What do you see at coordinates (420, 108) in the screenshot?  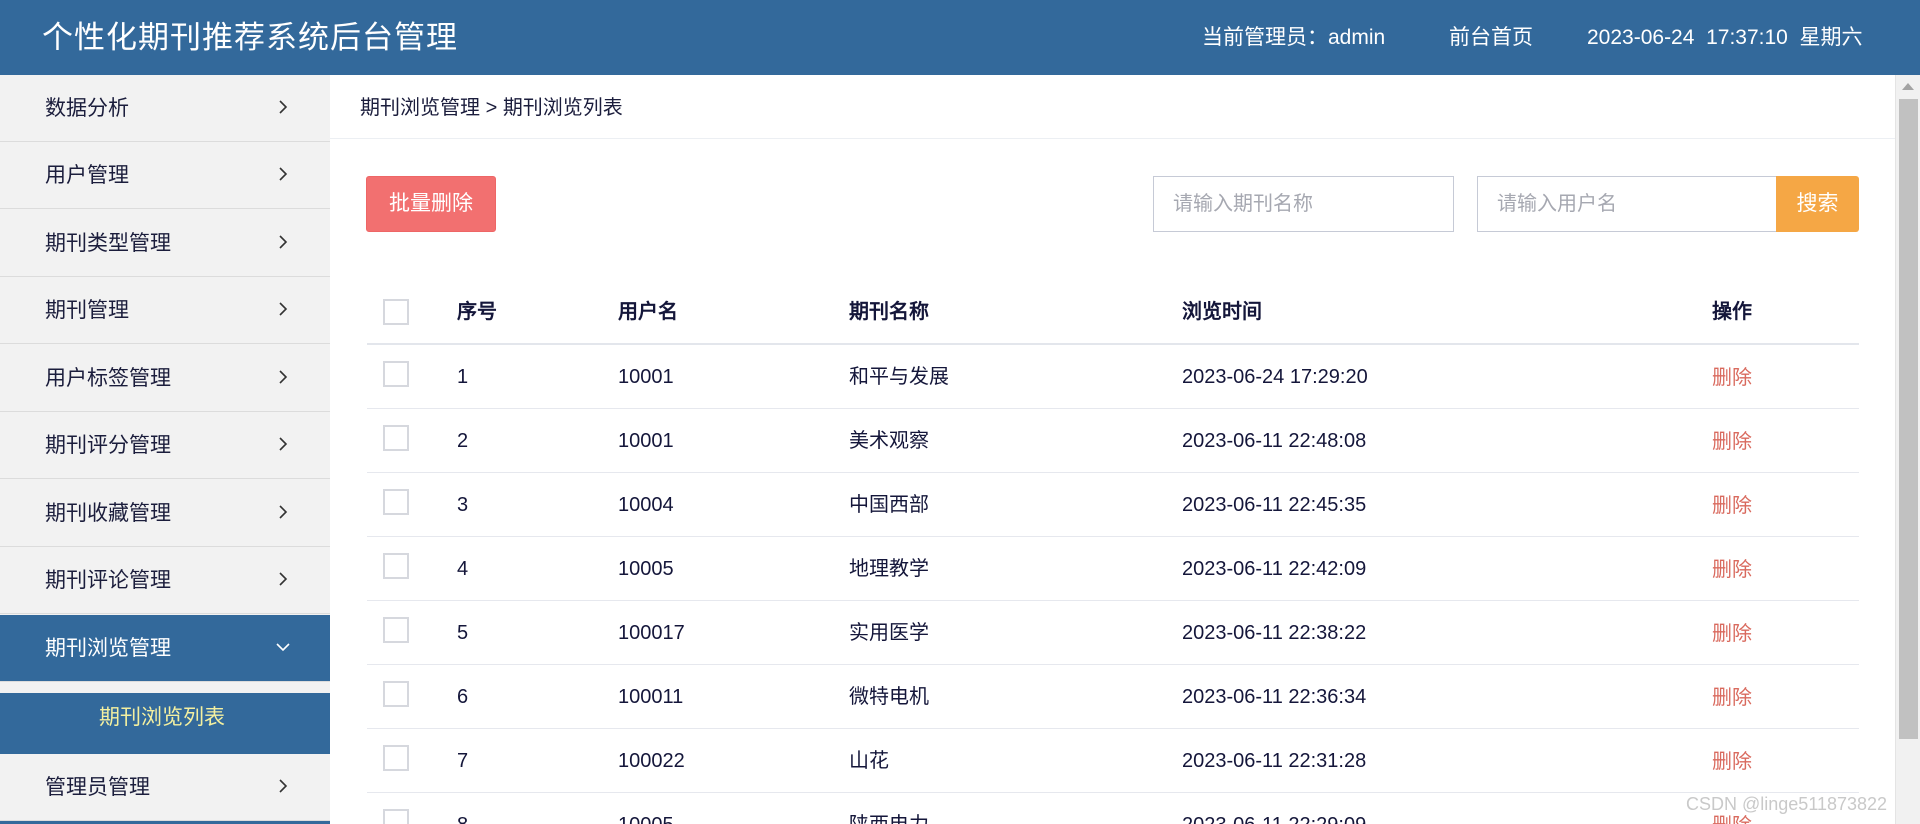 I see `breadcrumb-parent: 期刊浏览管理` at bounding box center [420, 108].